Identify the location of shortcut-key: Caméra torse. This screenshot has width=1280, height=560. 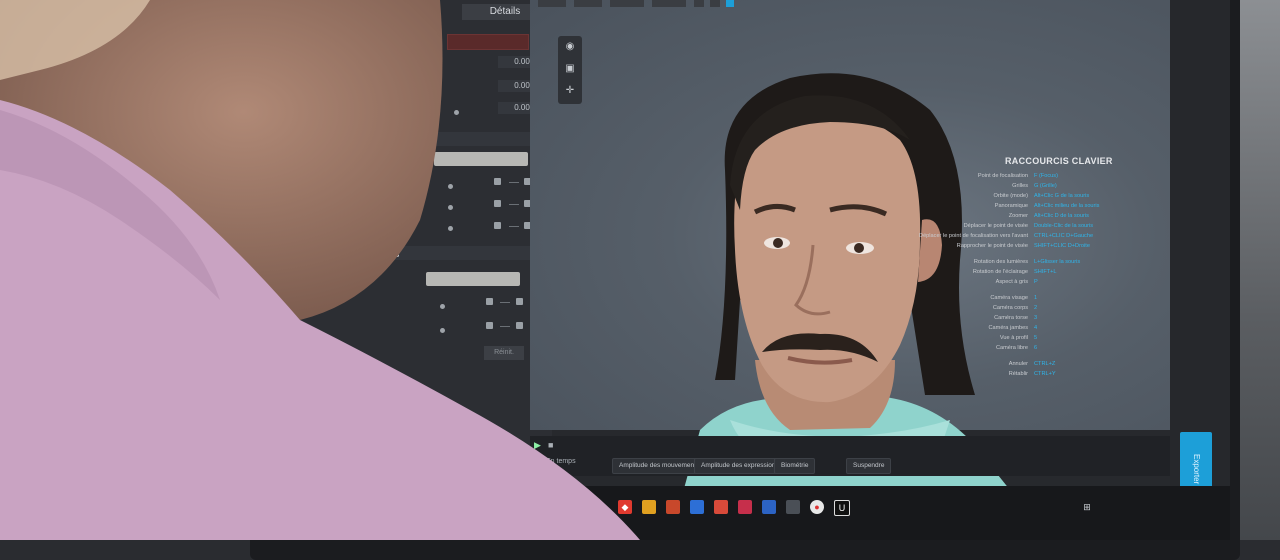
(1011, 318).